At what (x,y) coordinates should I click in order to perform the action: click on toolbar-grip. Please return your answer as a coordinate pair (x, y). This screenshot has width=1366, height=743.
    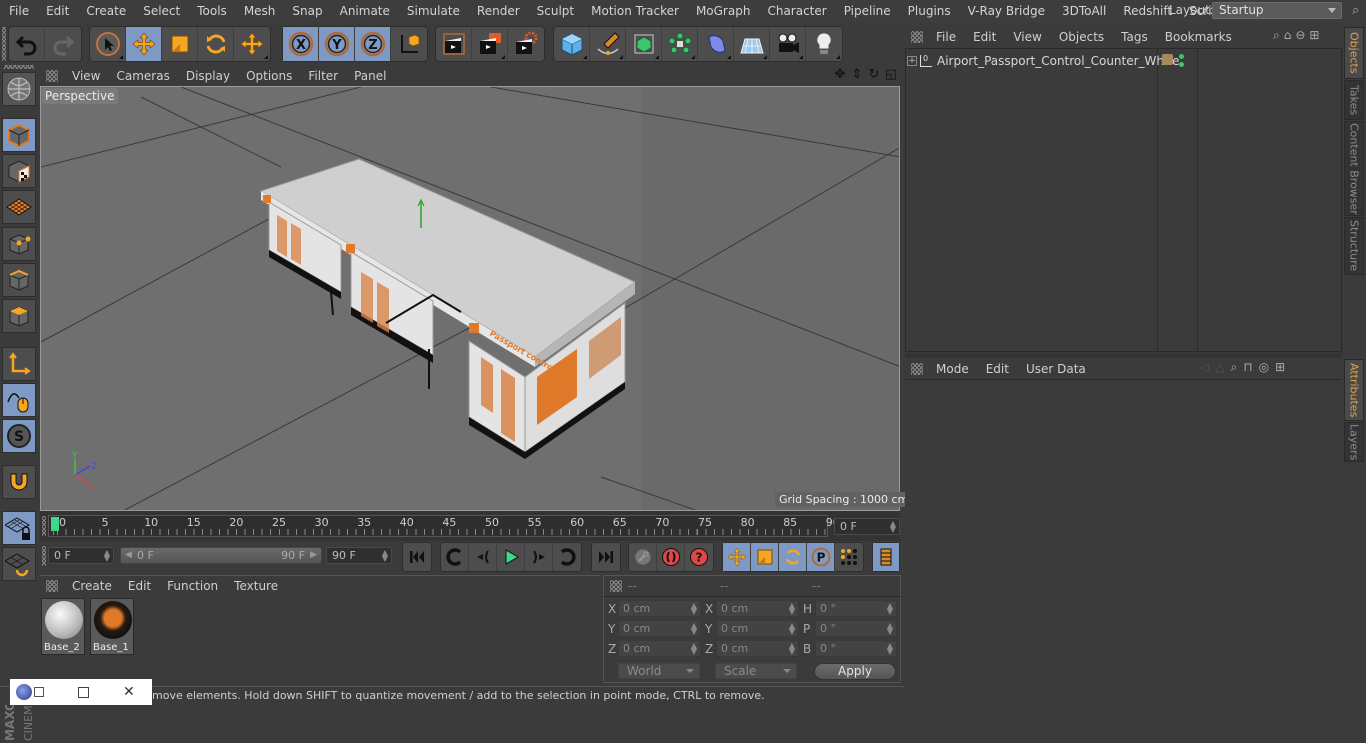
    Looking at the image, I should click on (4, 44).